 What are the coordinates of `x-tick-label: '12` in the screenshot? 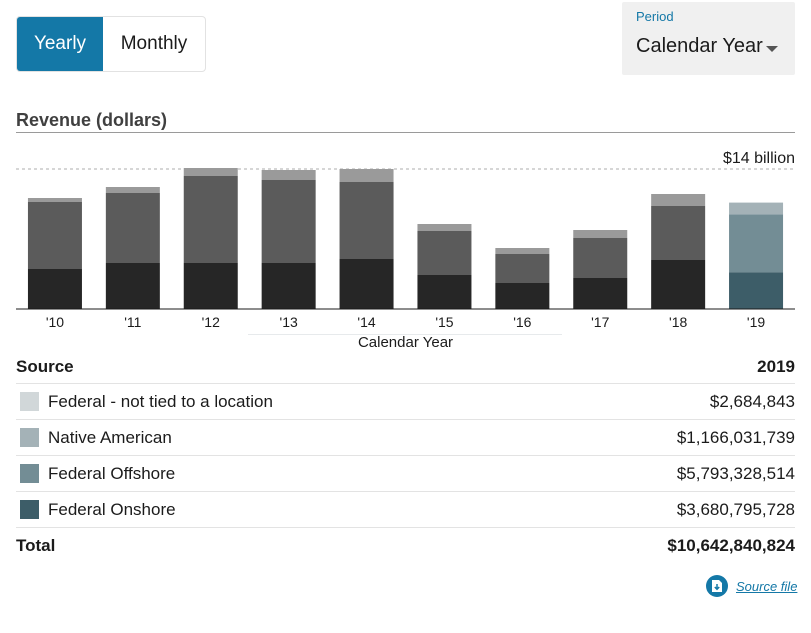 It's located at (211, 322).